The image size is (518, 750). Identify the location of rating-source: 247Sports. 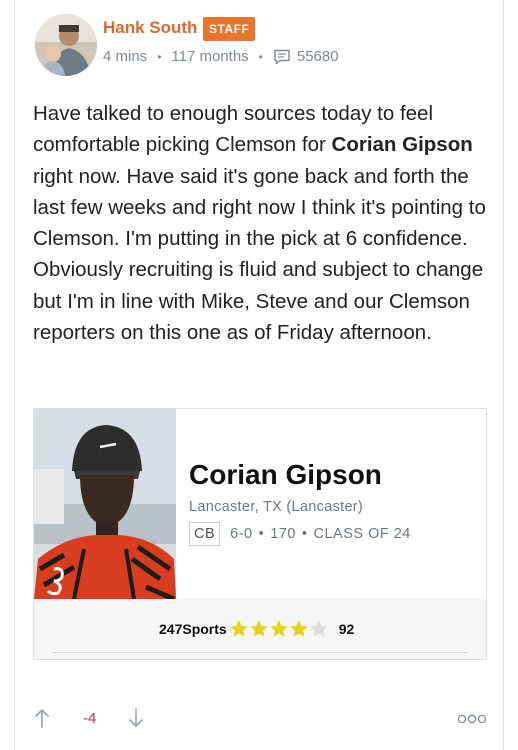
(193, 629).